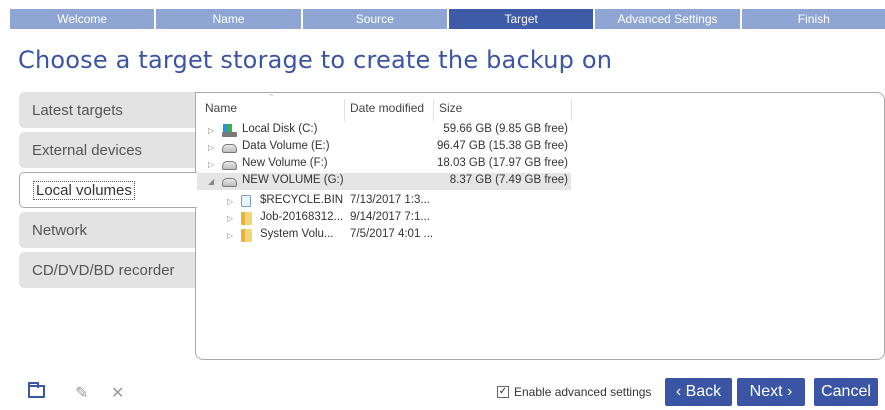  What do you see at coordinates (107, 270) in the screenshot?
I see `category-cd-dvd-bd-recorder: CD/DVD/BD recorder` at bounding box center [107, 270].